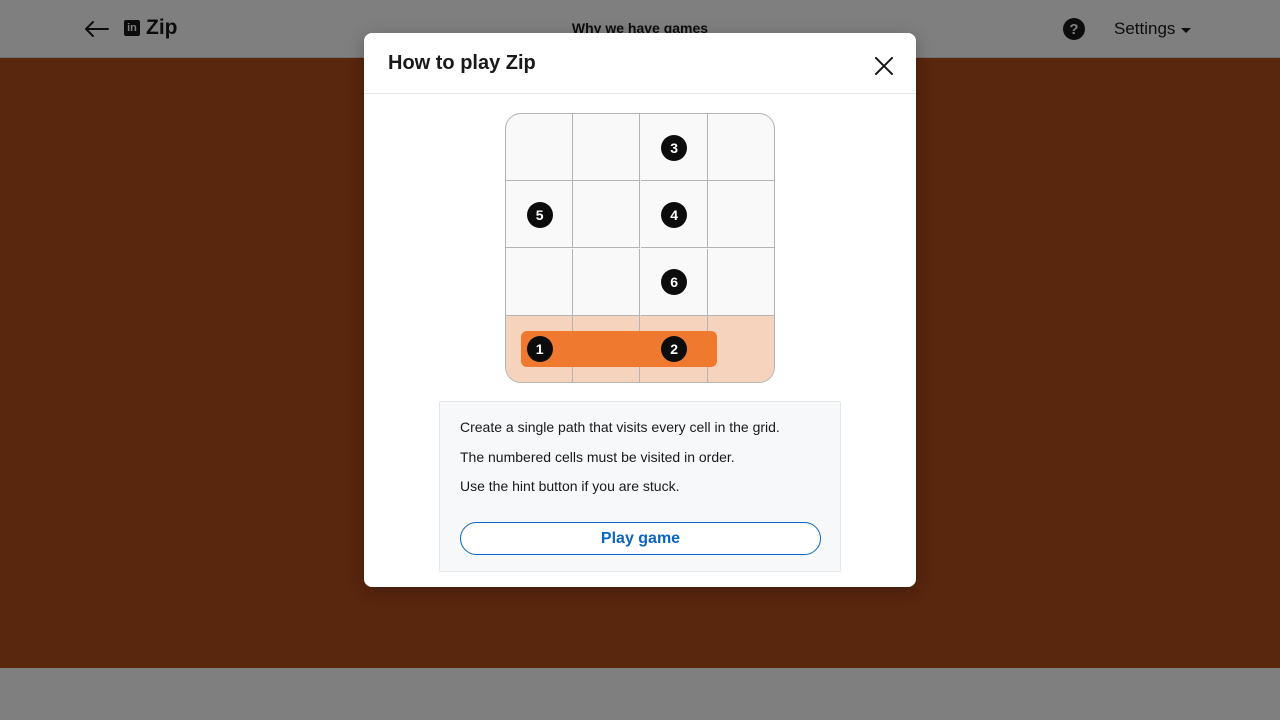 The width and height of the screenshot is (1280, 720). Describe the element at coordinates (674, 147) in the screenshot. I see `number-badge: 3` at that location.